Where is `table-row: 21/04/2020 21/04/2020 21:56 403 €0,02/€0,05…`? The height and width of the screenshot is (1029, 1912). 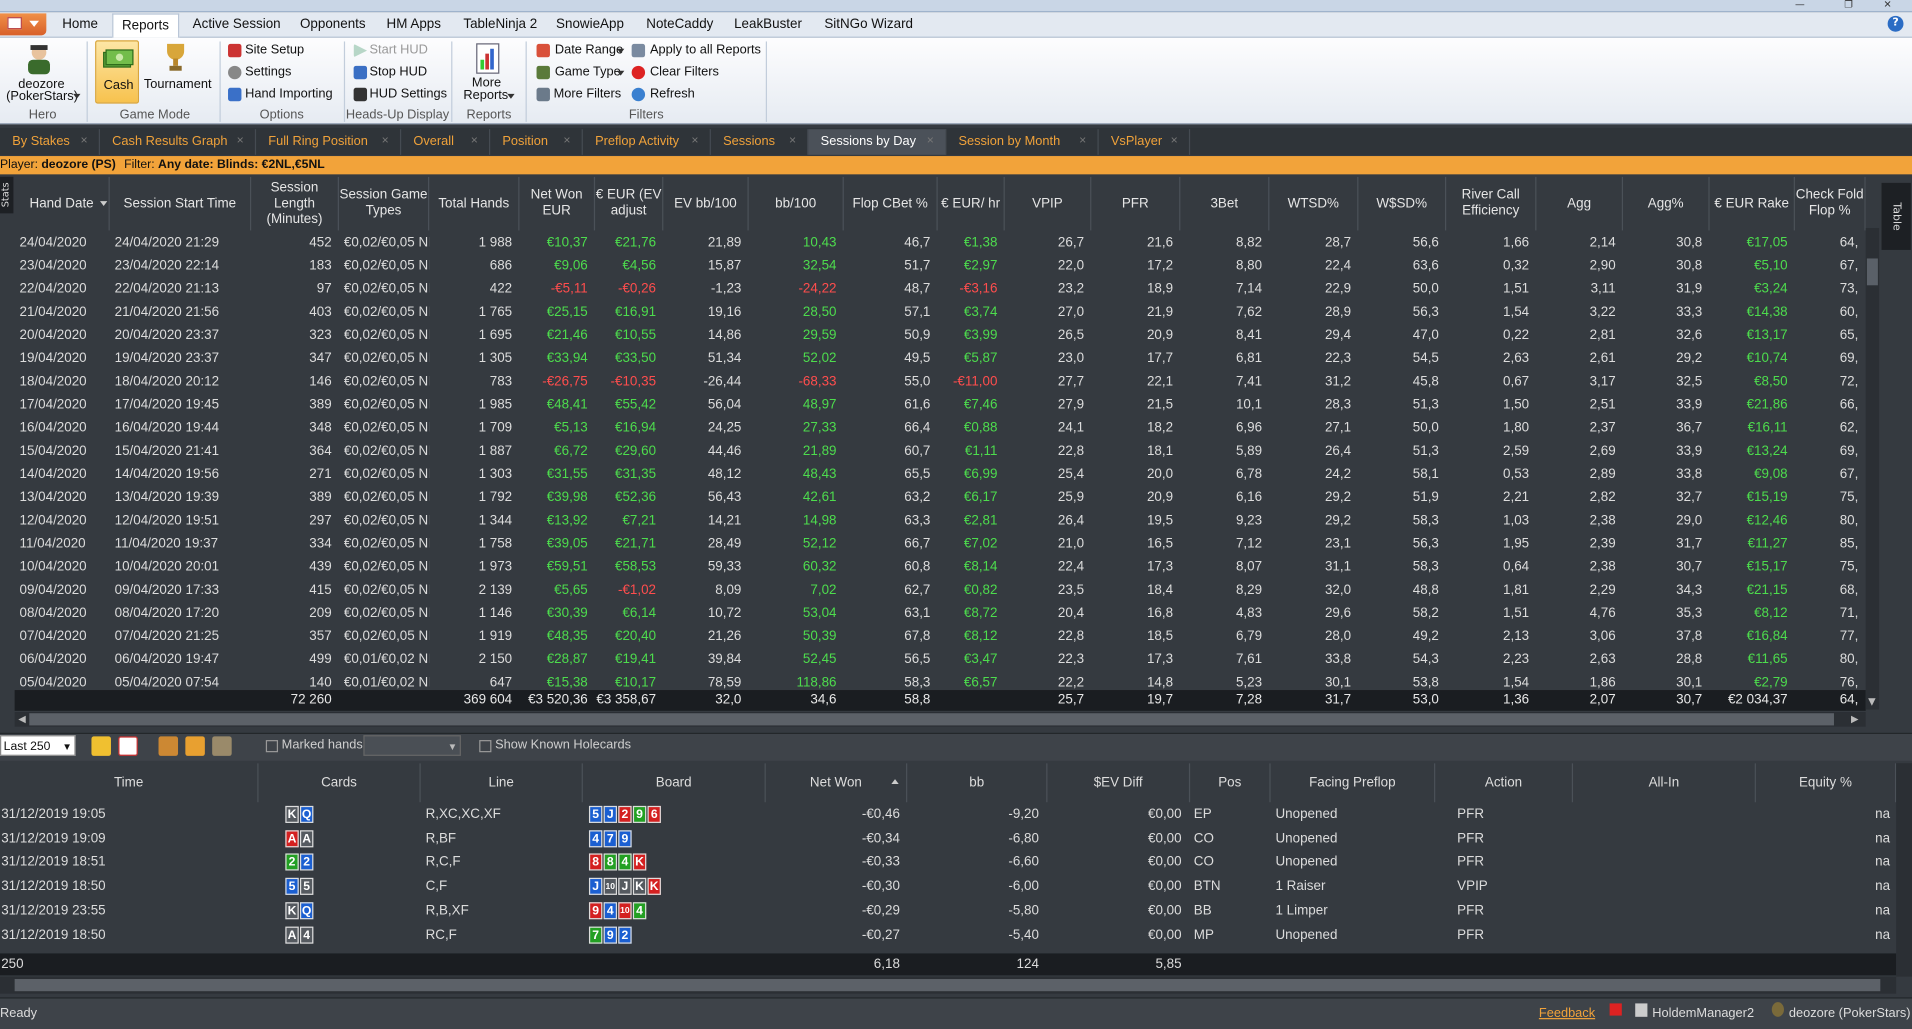 table-row: 21/04/2020 21/04/2020 21:56 403 €0,02/€0,05… is located at coordinates (940, 312).